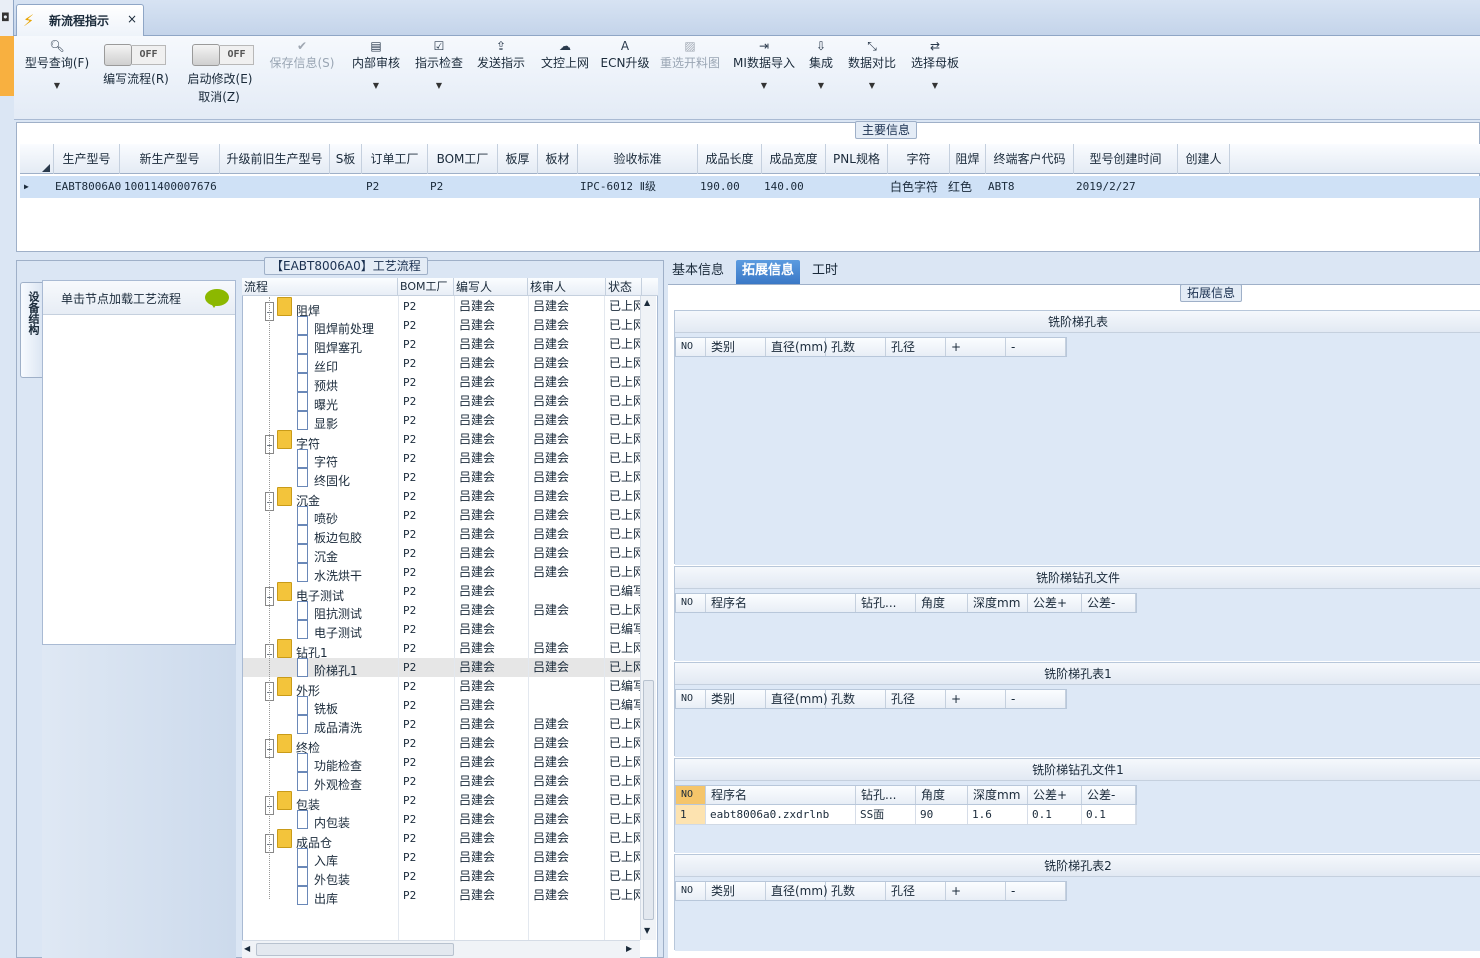 The image size is (1480, 958). I want to click on tree-row: 成品清洗 P2 吕建会 吕建会 已上网, so click(444, 725).